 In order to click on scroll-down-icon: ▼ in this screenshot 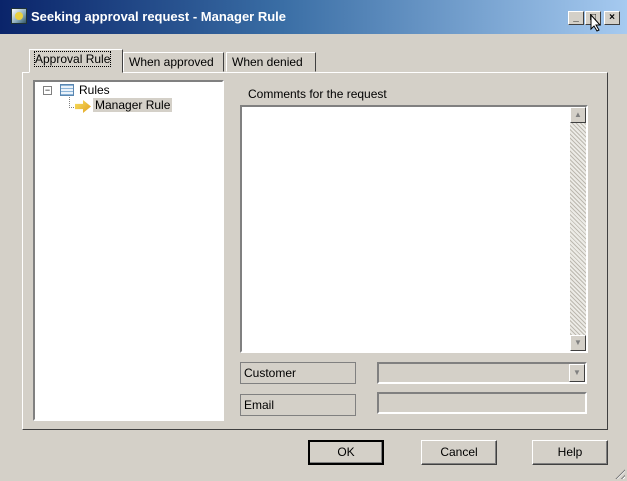, I will do `click(578, 343)`.